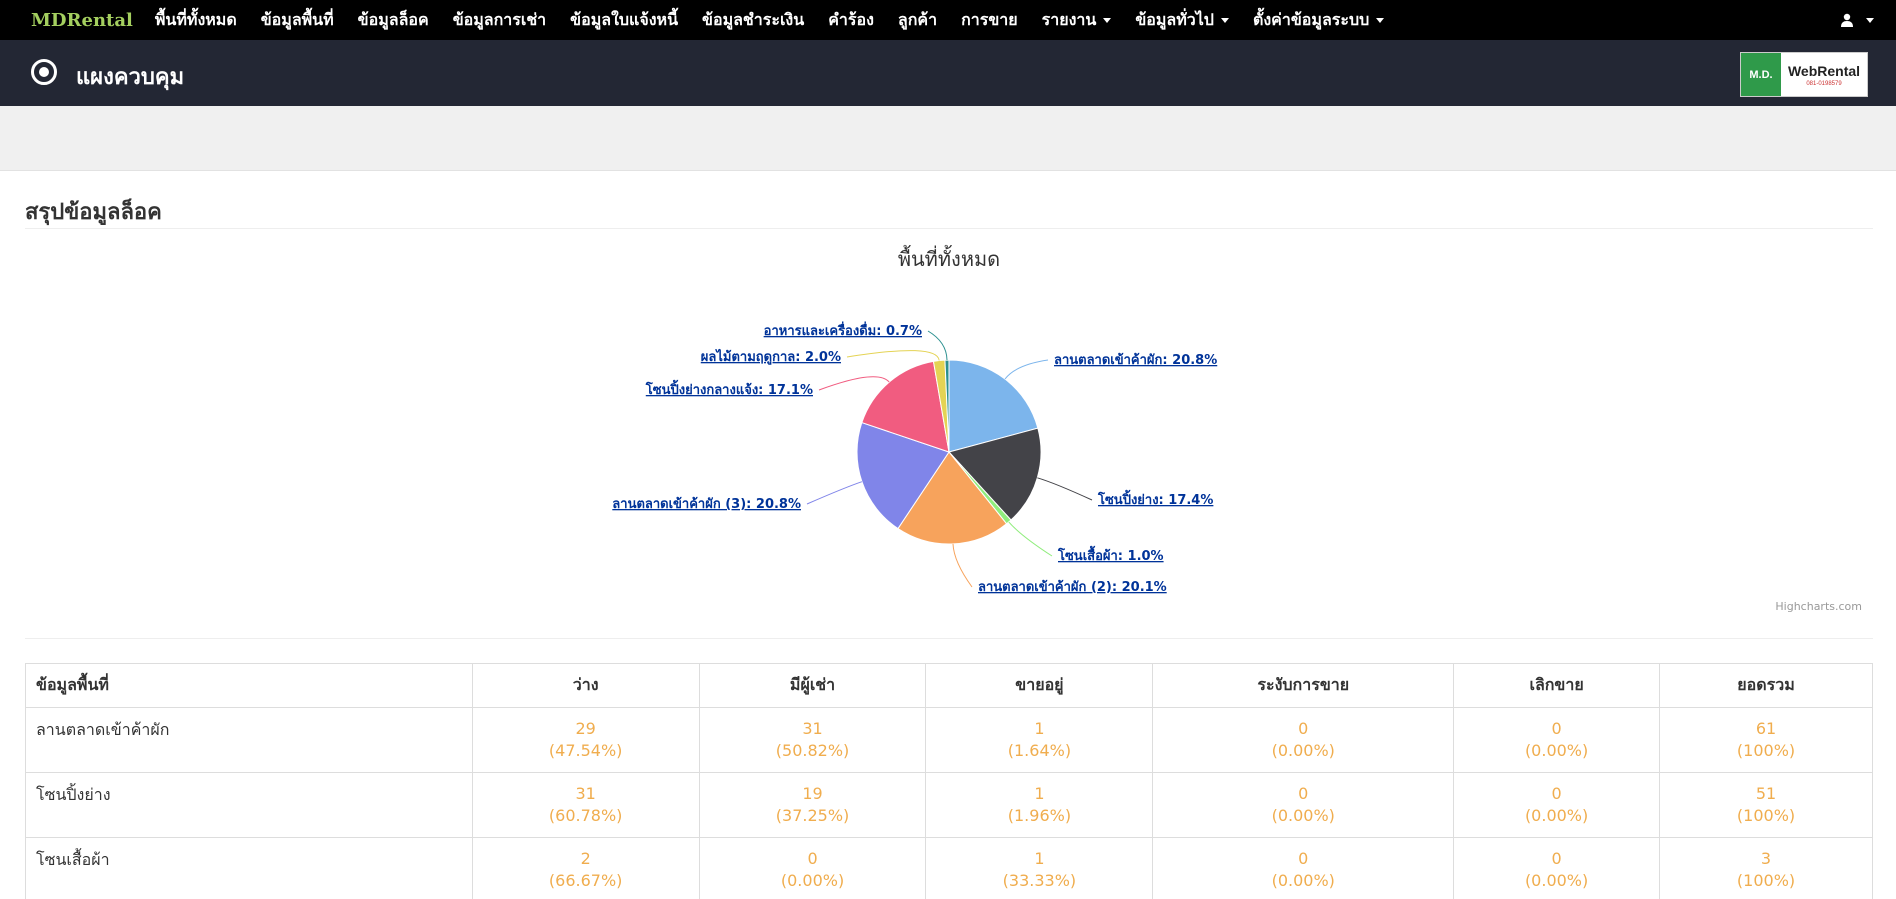  Describe the element at coordinates (771, 356) in the screenshot. I see `pie-data-label: ผลไม้ตามฤดูกาล: 2.0%` at that location.